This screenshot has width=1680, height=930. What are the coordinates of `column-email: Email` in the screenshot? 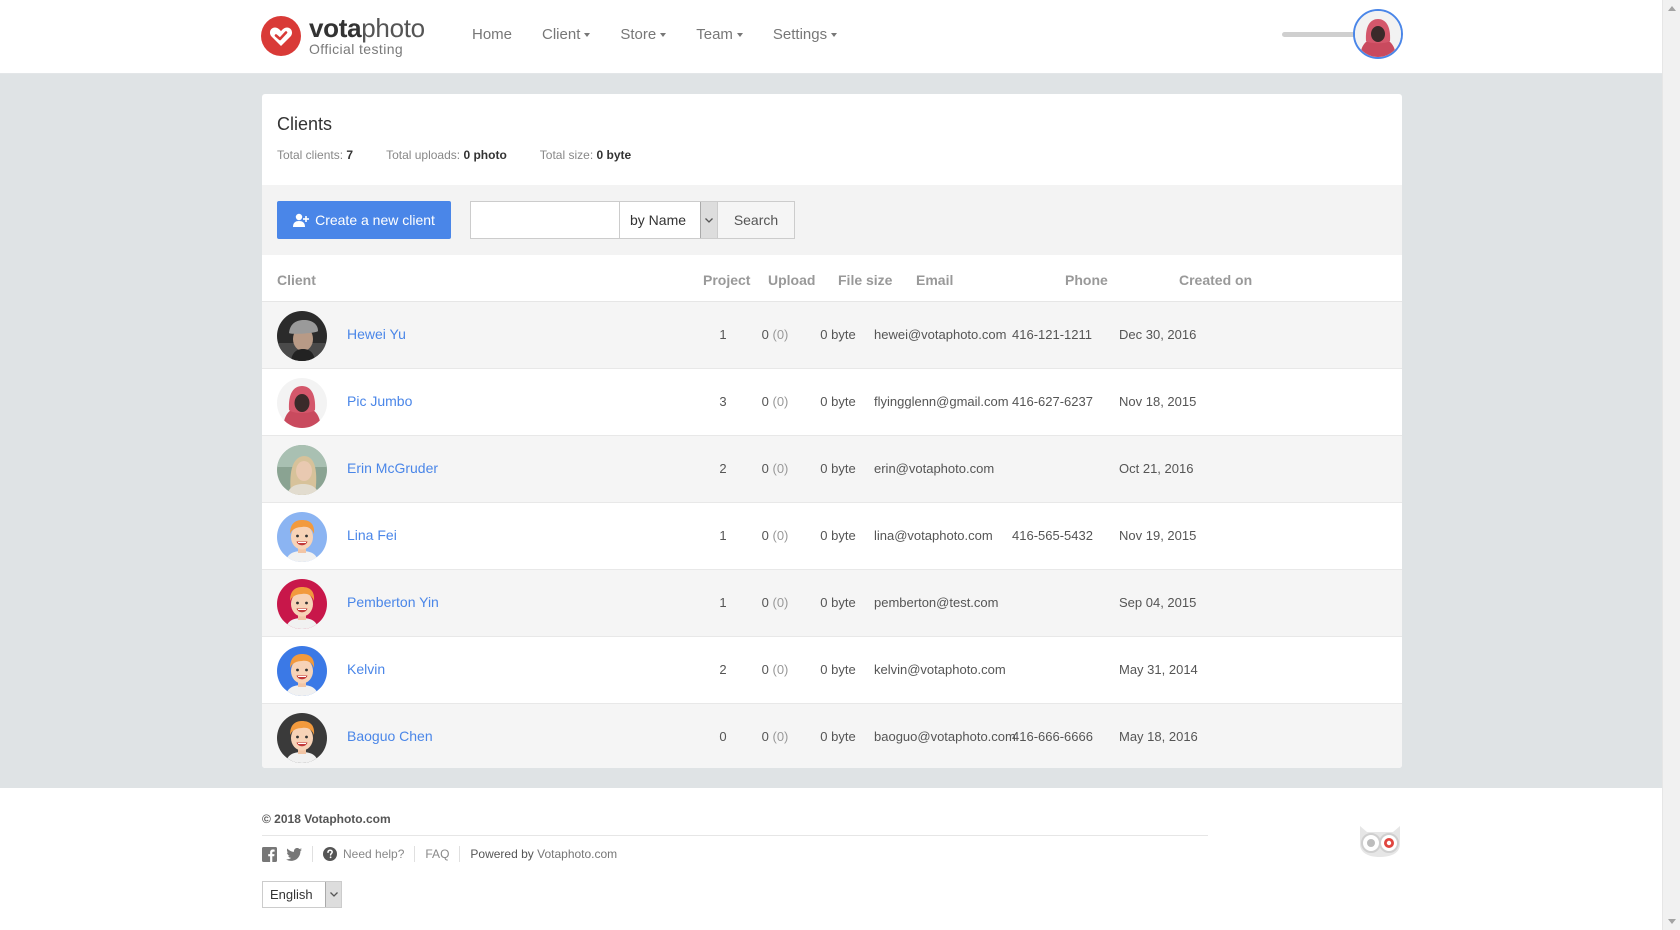 It's located at (934, 280).